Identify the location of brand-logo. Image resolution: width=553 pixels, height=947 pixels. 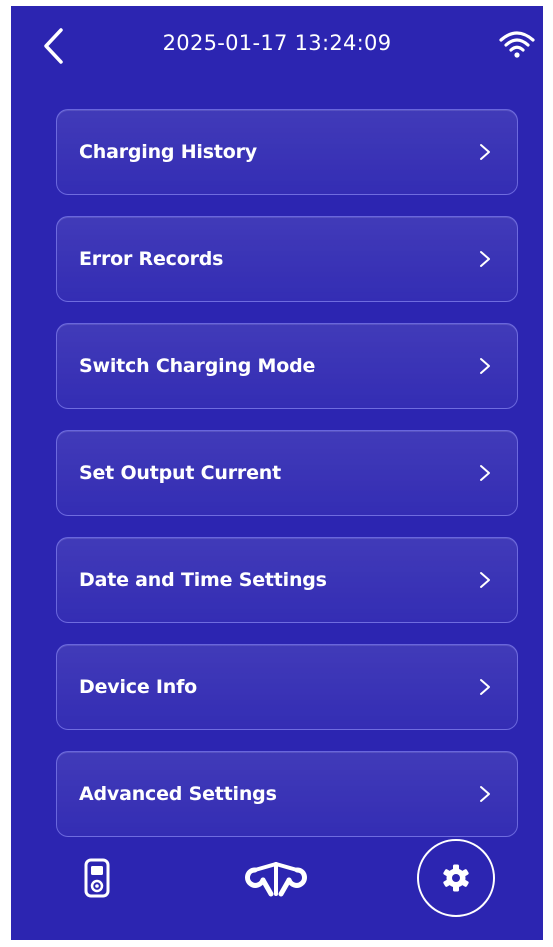
(276, 879).